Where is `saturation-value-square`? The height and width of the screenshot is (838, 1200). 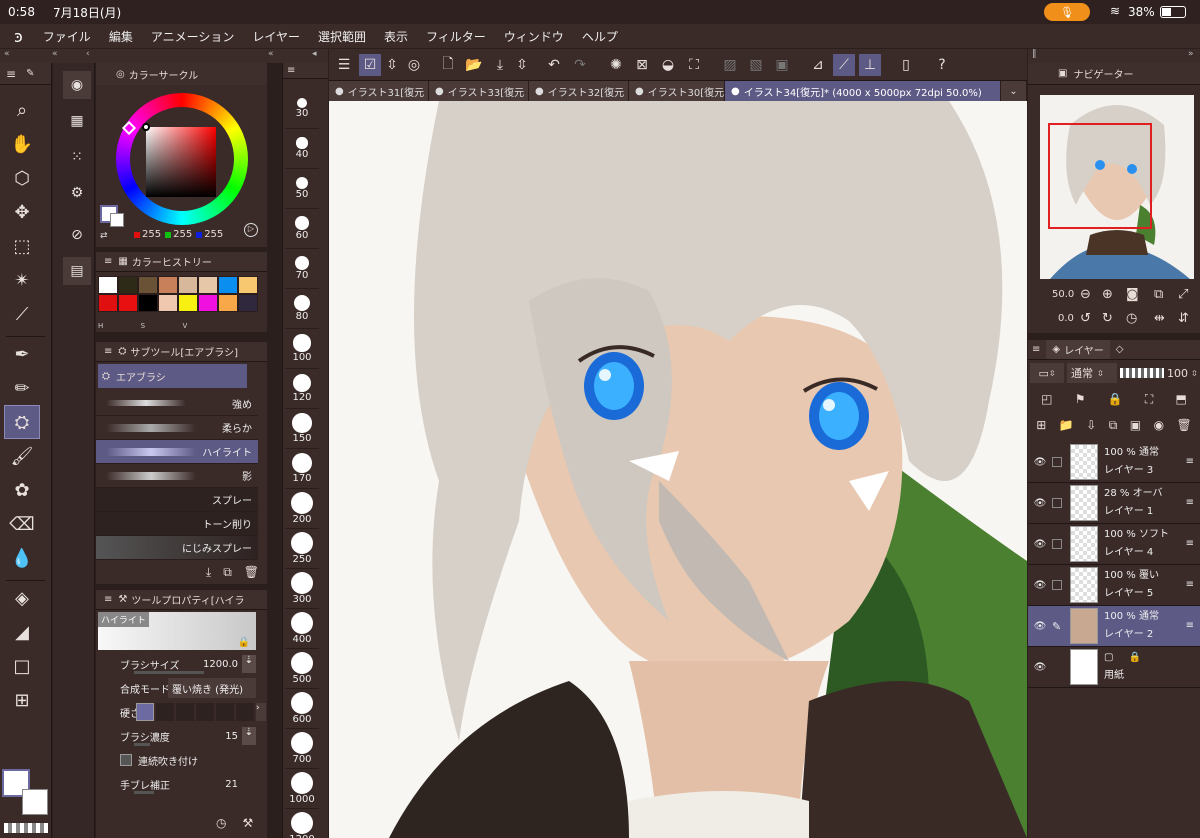
saturation-value-square is located at coordinates (181, 162).